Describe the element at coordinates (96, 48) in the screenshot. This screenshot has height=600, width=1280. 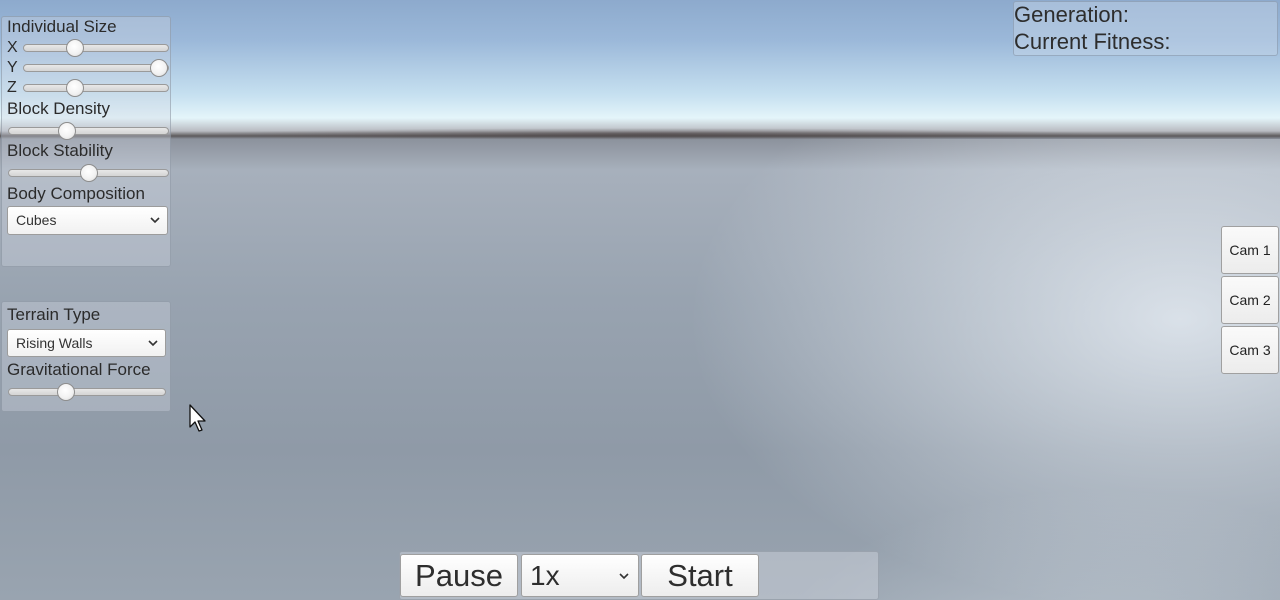
I see `size-x-slider` at that location.